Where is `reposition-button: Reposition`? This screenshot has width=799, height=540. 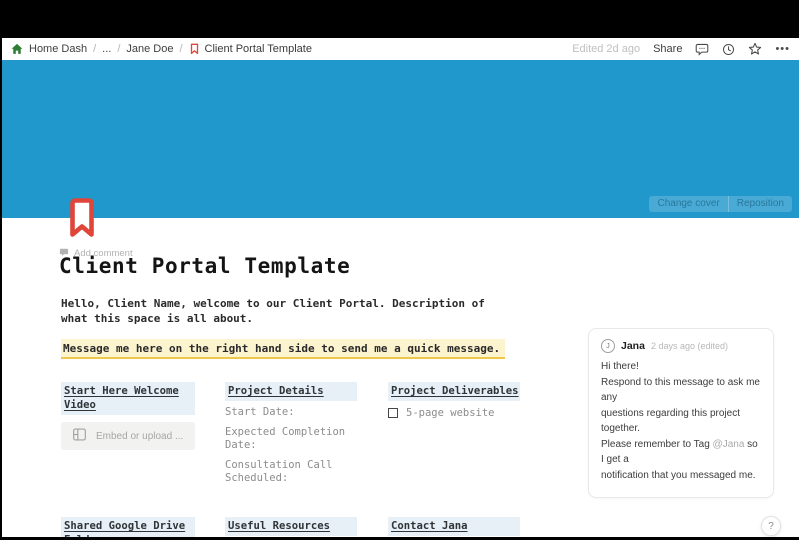
reposition-button: Reposition is located at coordinates (759, 204).